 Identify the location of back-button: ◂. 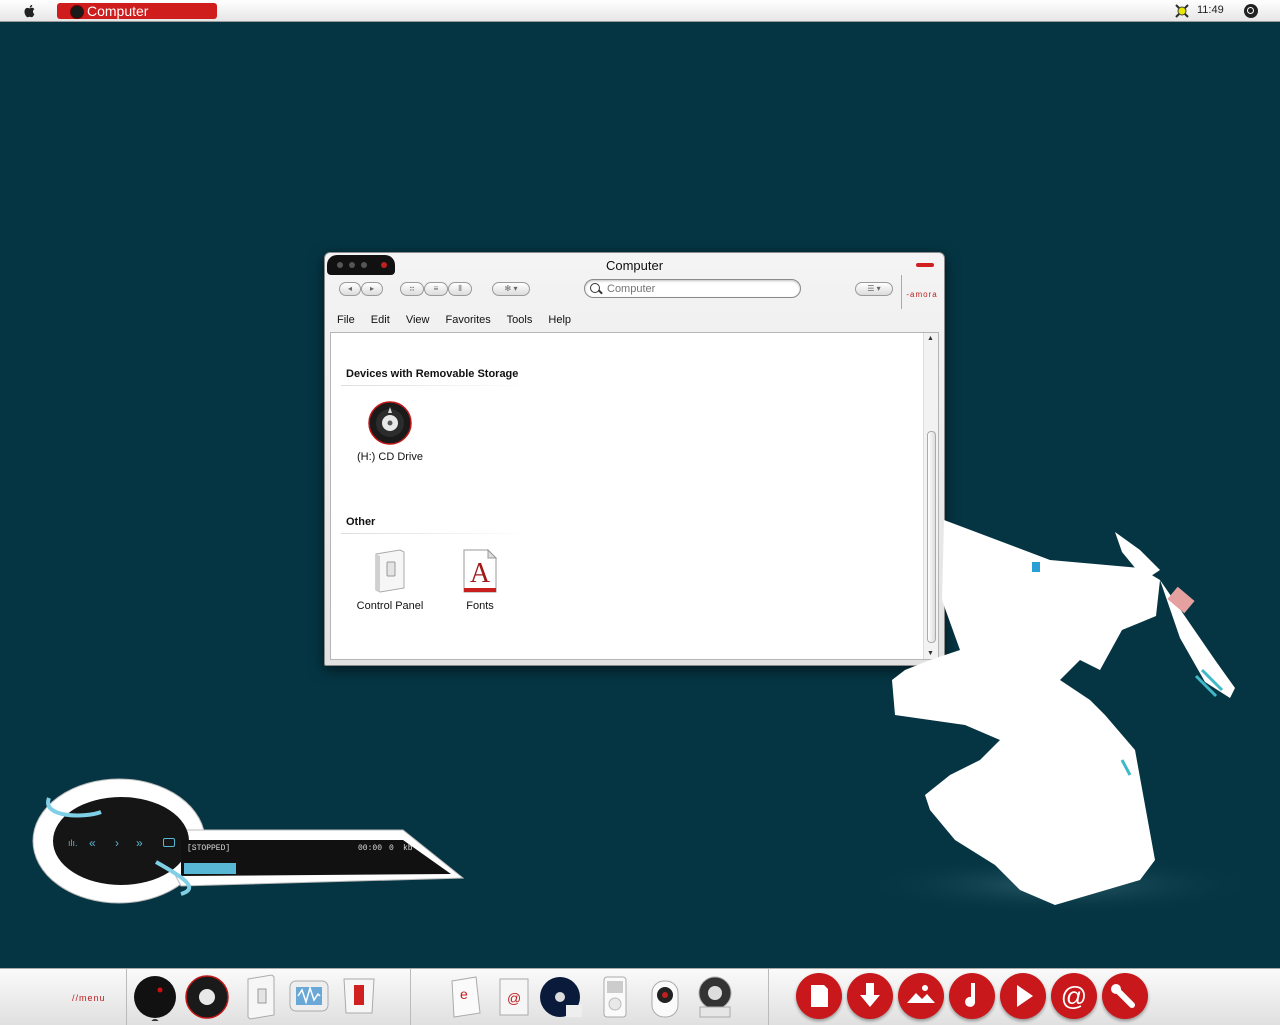
(350, 289).